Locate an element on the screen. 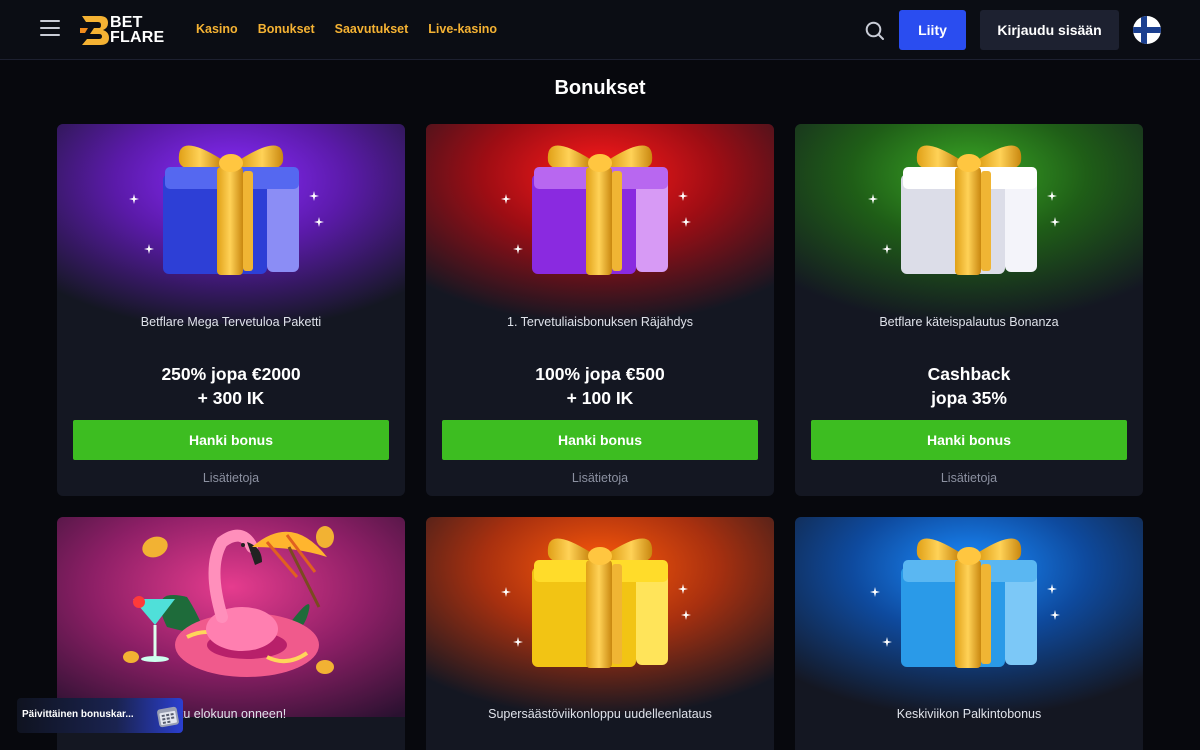 This screenshot has height=750, width=1200. logo-line-1: BET is located at coordinates (126, 22).